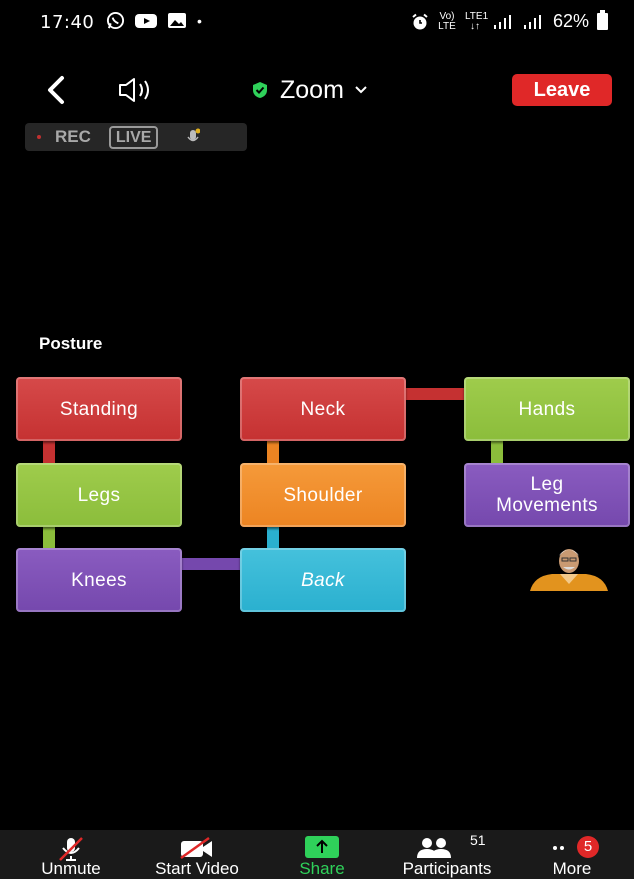 Image resolution: width=634 pixels, height=879 pixels. I want to click on youtube-icon, so click(146, 20).